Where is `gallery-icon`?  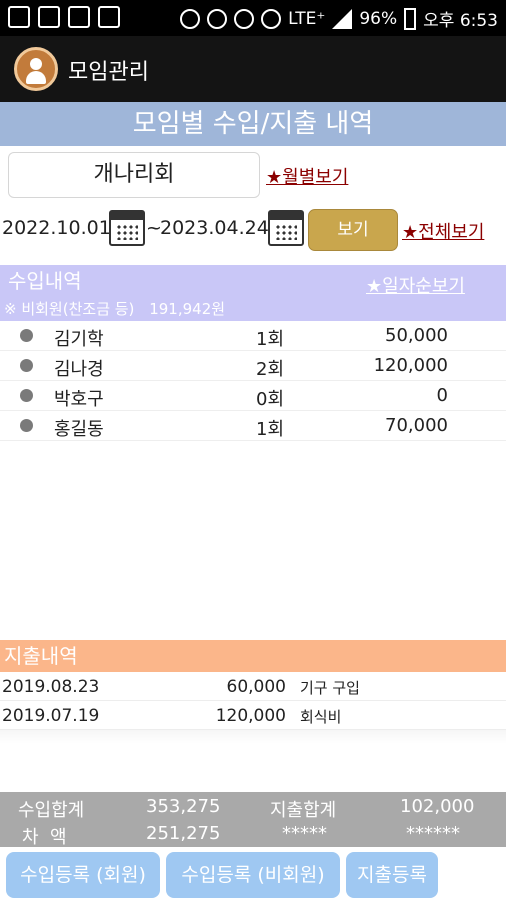 gallery-icon is located at coordinates (49, 17).